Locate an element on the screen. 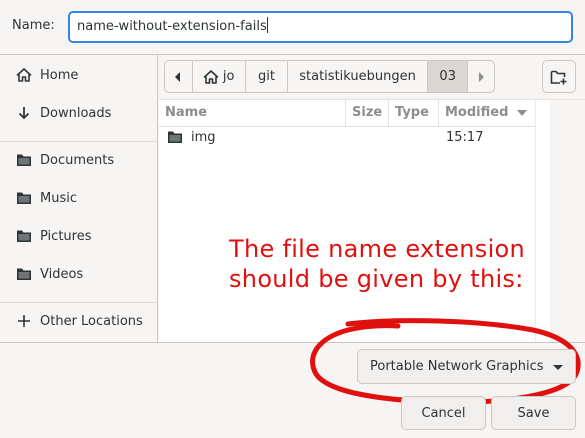 Image resolution: width=585 pixels, height=438 pixels. path-bar: jo git statistikuebungen 03 is located at coordinates (329, 76).